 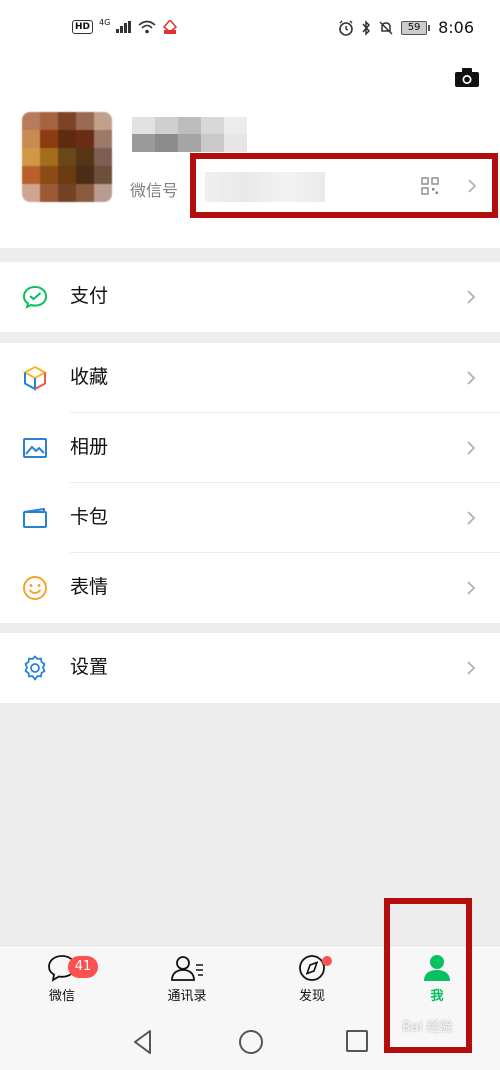 I want to click on menu-item-favorites: 收藏, so click(x=250, y=378).